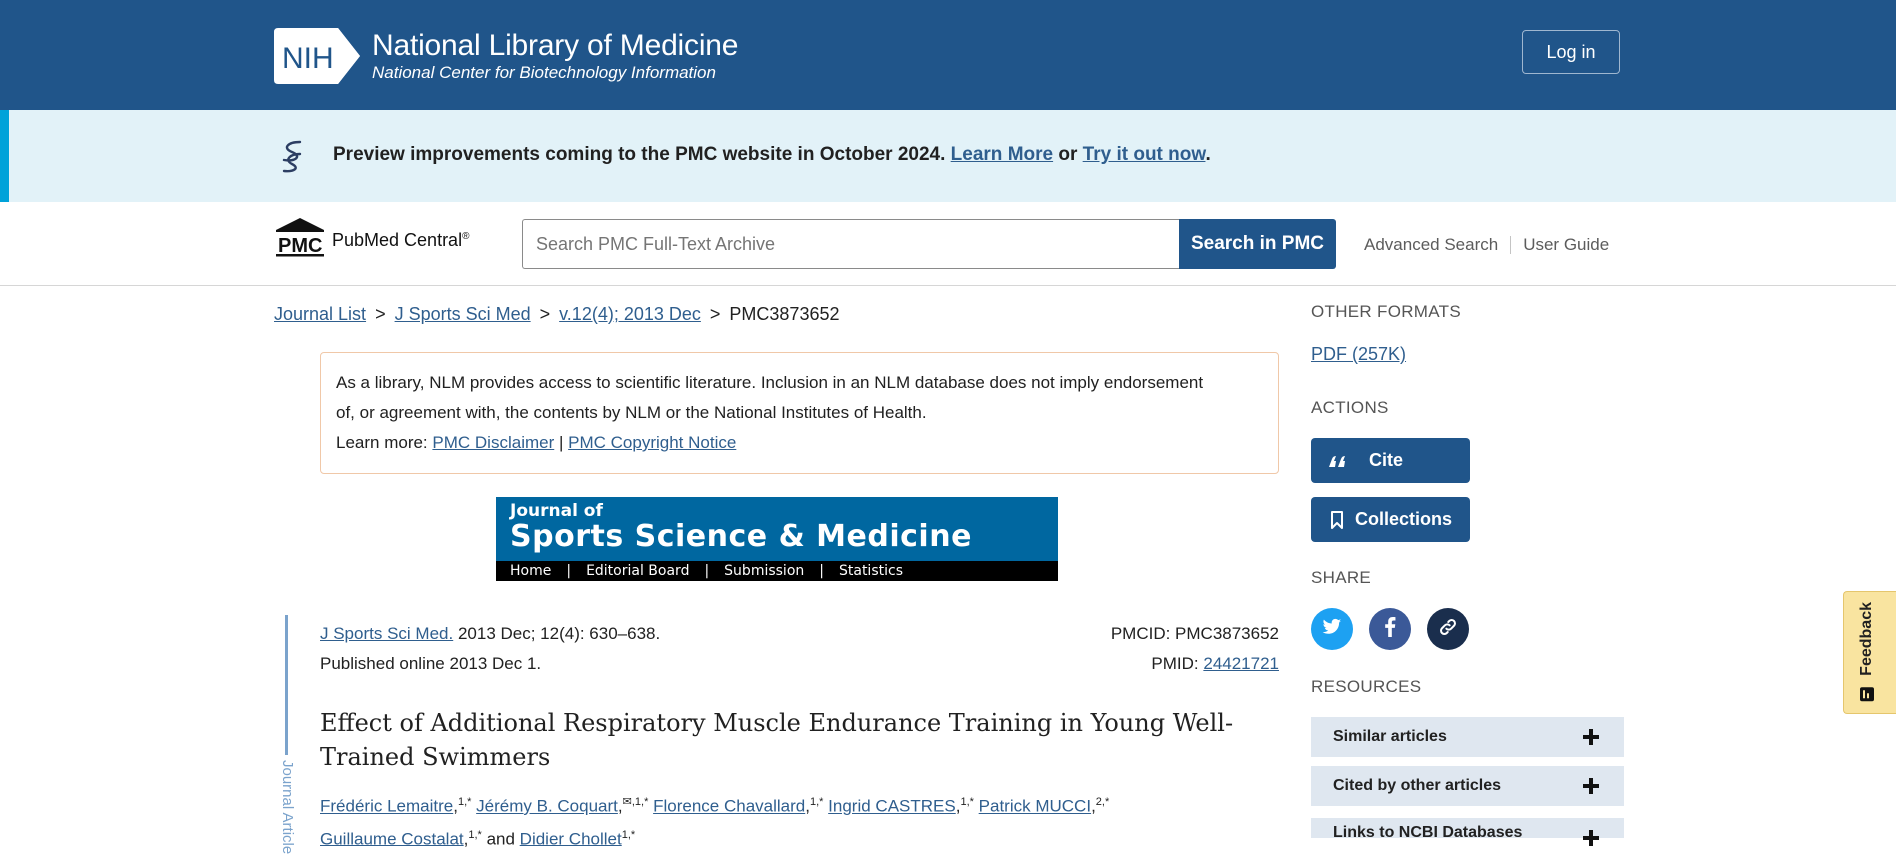 This screenshot has height=854, width=1896. What do you see at coordinates (300, 246) in the screenshot?
I see `svg-text: PMC` at bounding box center [300, 246].